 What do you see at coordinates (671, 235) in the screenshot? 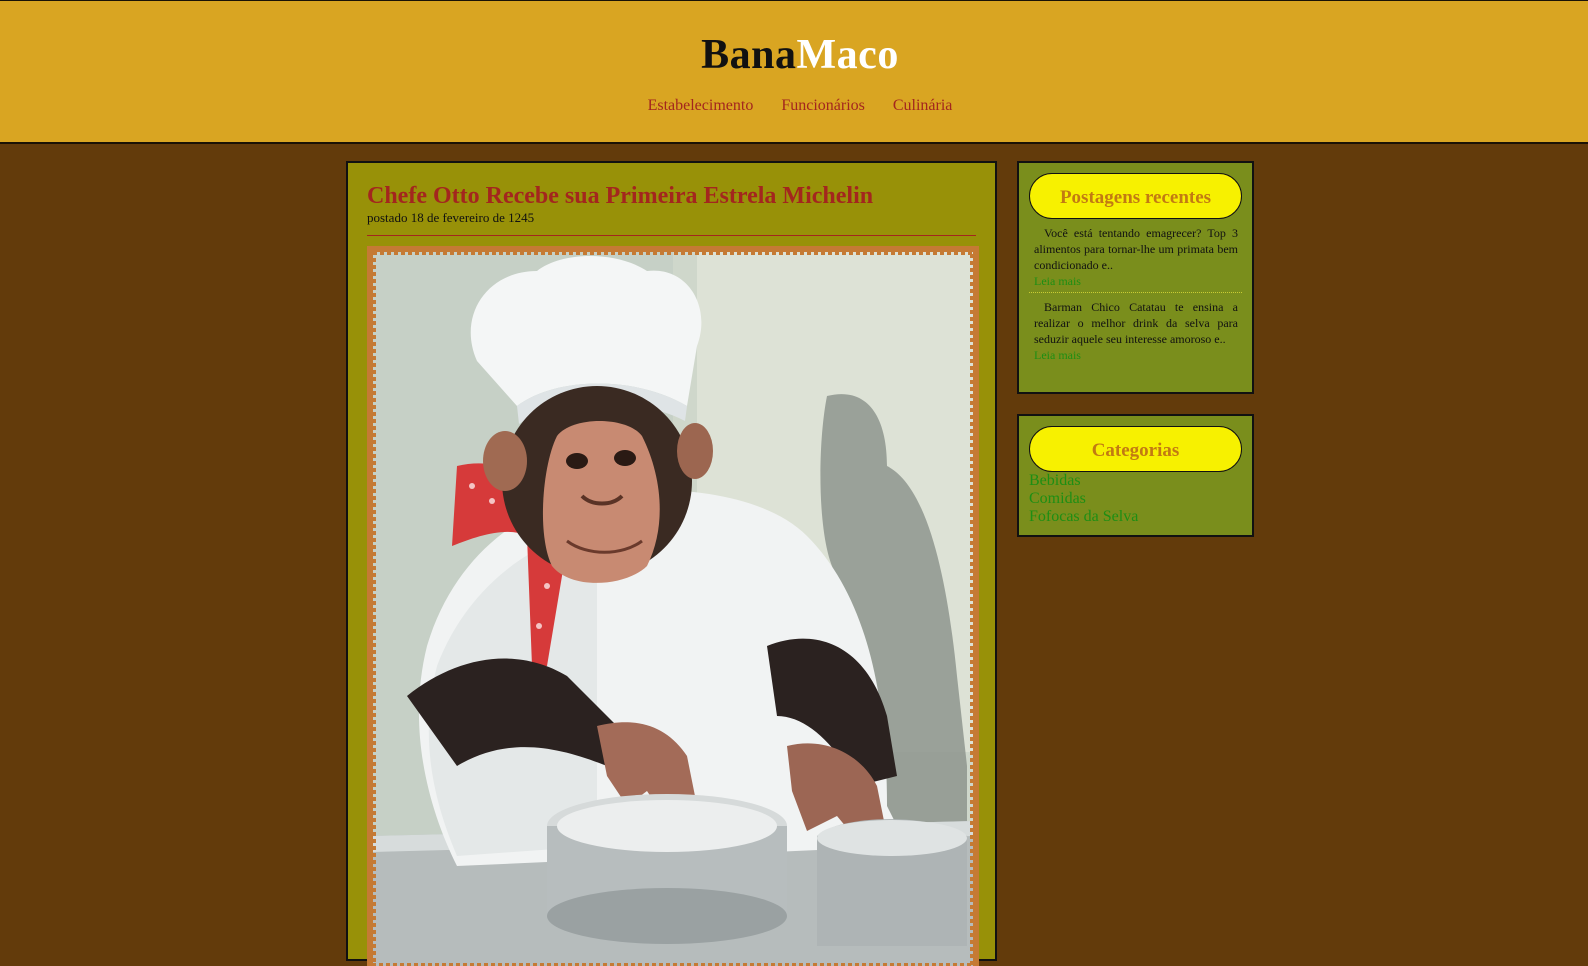
I see `post-divider` at bounding box center [671, 235].